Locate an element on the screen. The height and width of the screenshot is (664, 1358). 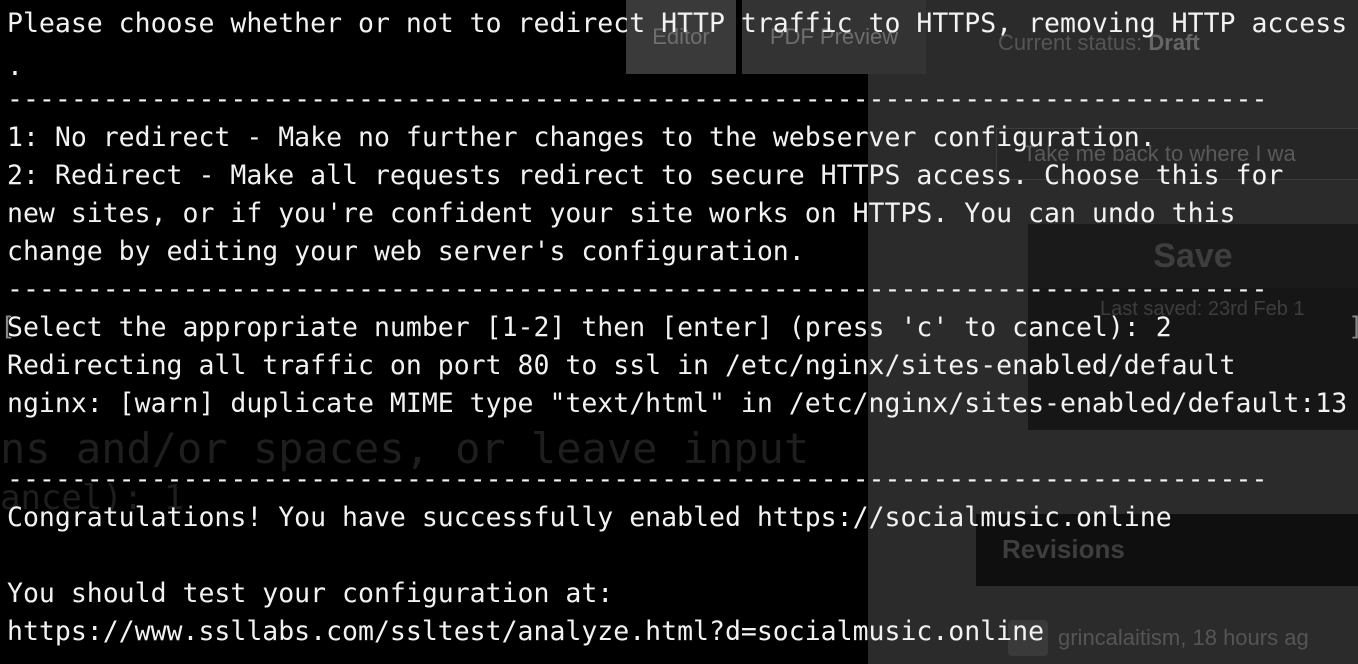
selection-bracket-right-icon: ] is located at coordinates (1353, 327).